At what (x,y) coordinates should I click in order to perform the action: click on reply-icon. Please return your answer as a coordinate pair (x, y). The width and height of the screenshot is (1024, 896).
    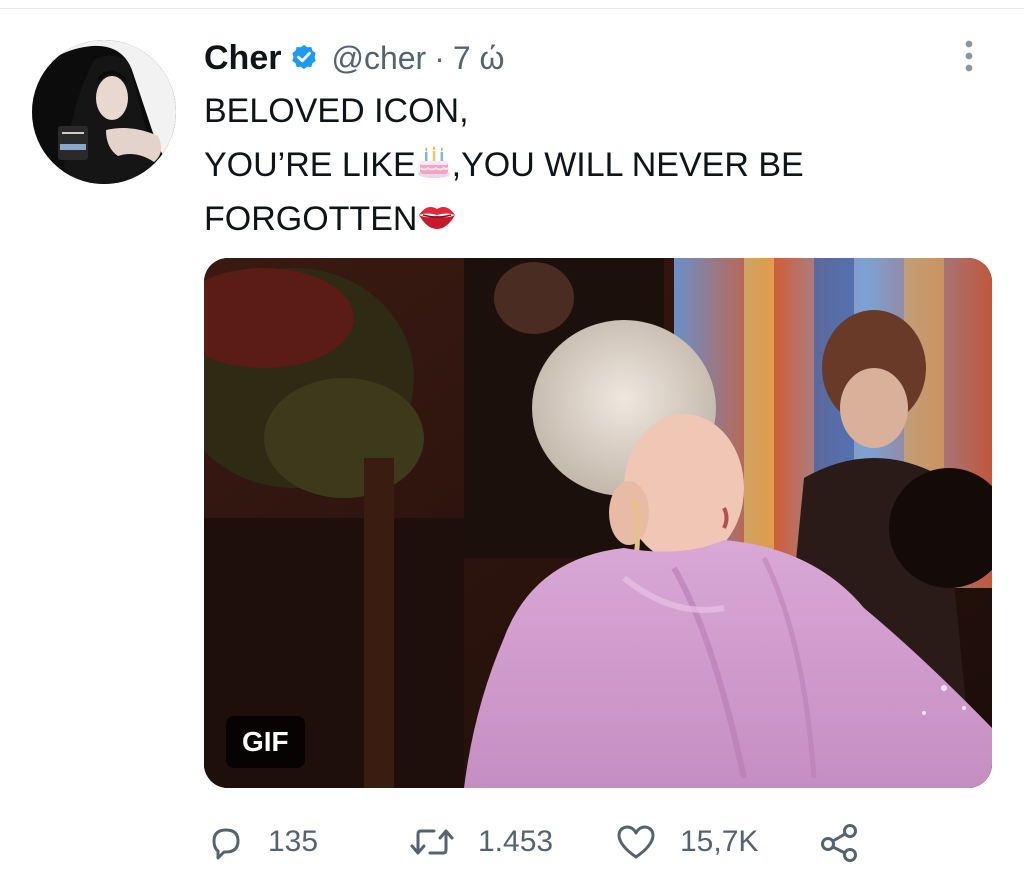
    Looking at the image, I should click on (226, 842).